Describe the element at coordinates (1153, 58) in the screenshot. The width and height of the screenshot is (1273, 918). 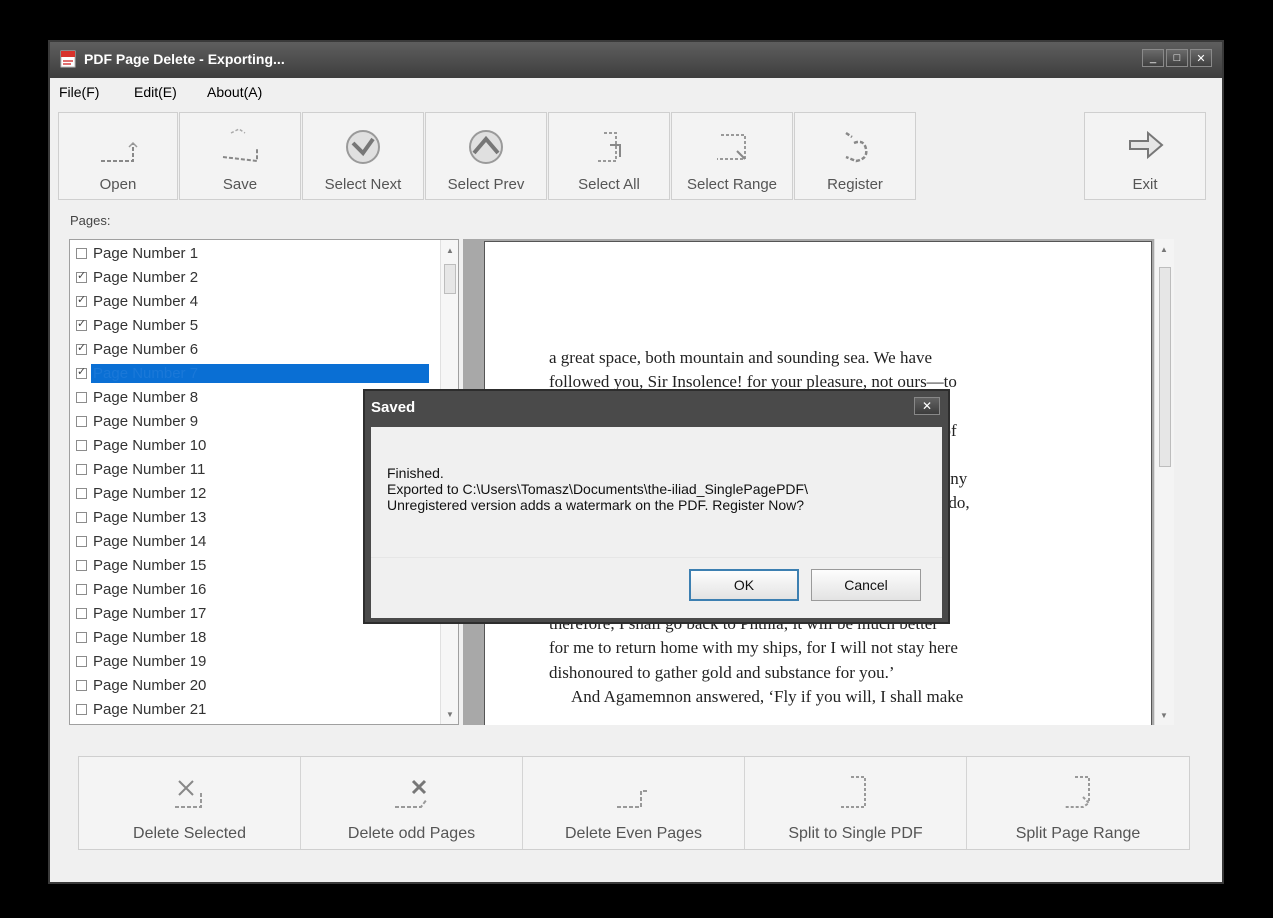
I see `minimize-button: _` at that location.